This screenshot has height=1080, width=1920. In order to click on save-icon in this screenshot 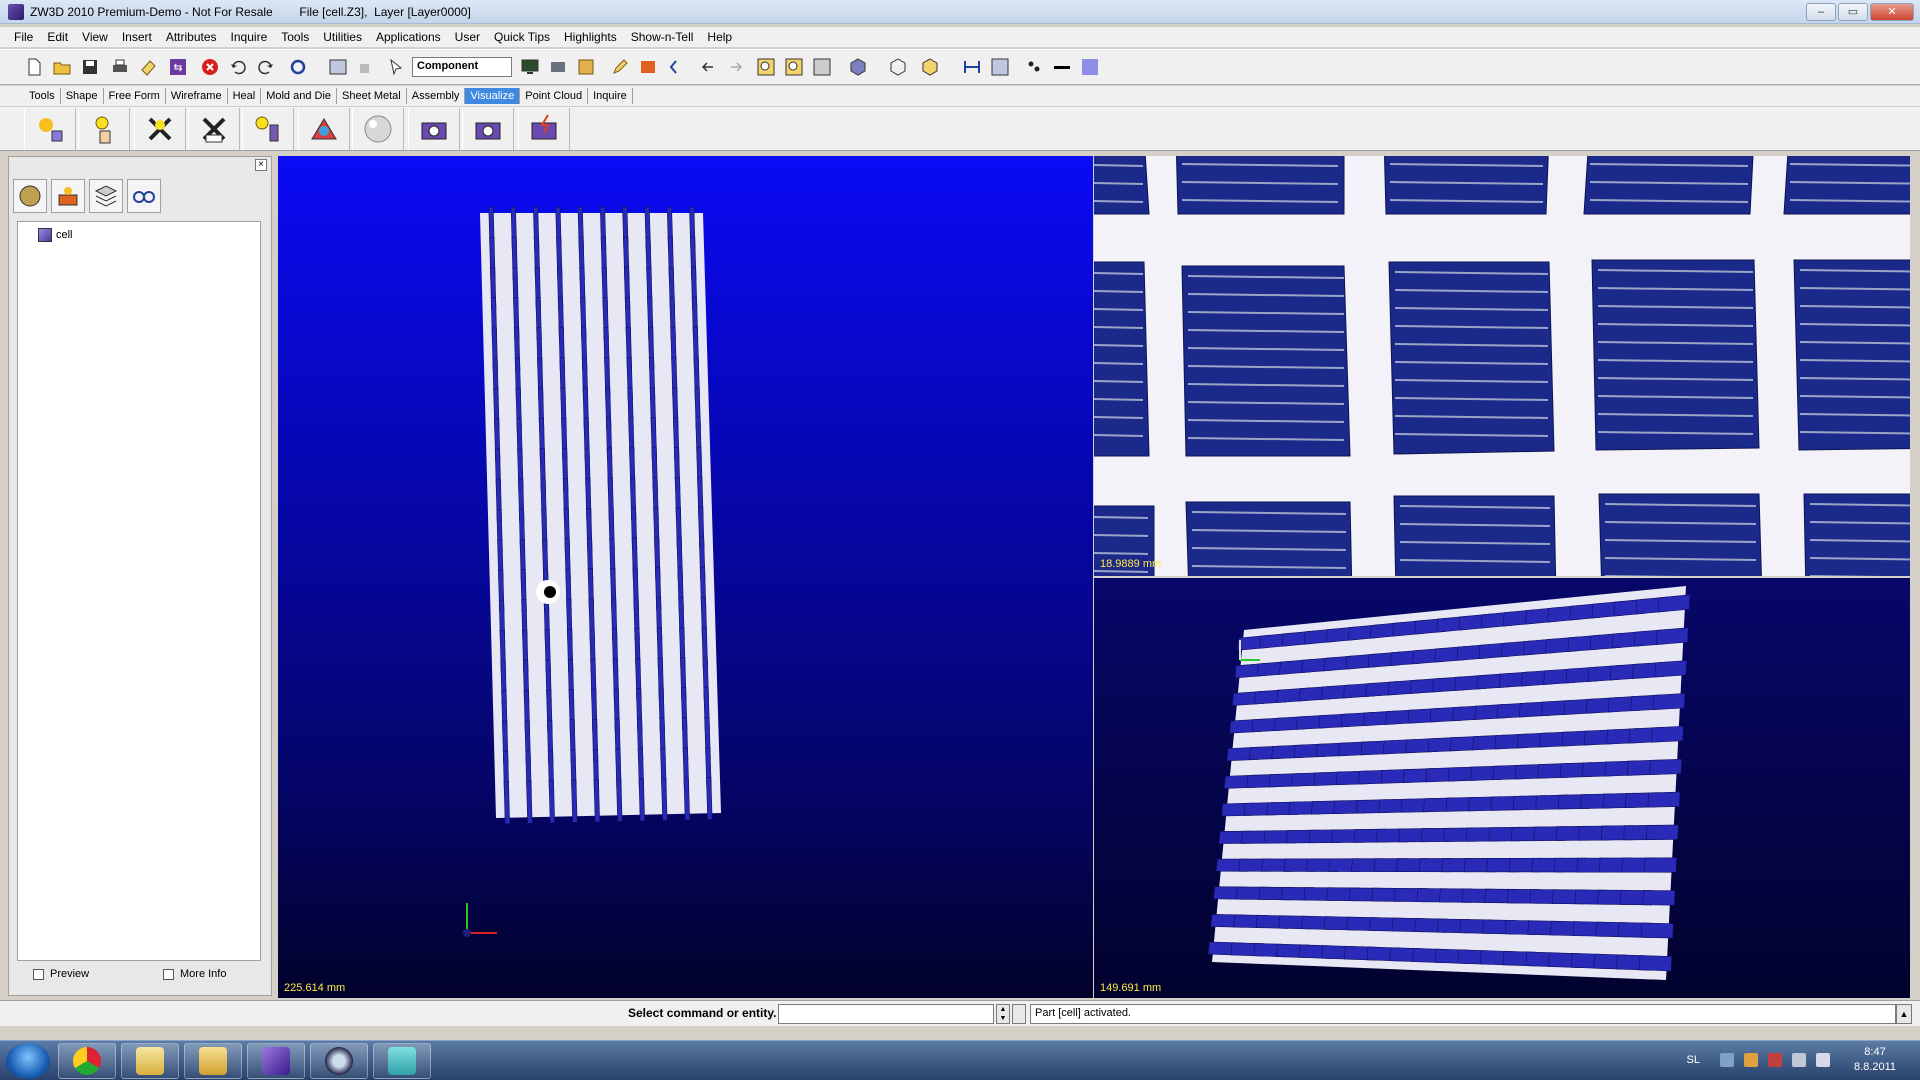, I will do `click(90, 67)`.